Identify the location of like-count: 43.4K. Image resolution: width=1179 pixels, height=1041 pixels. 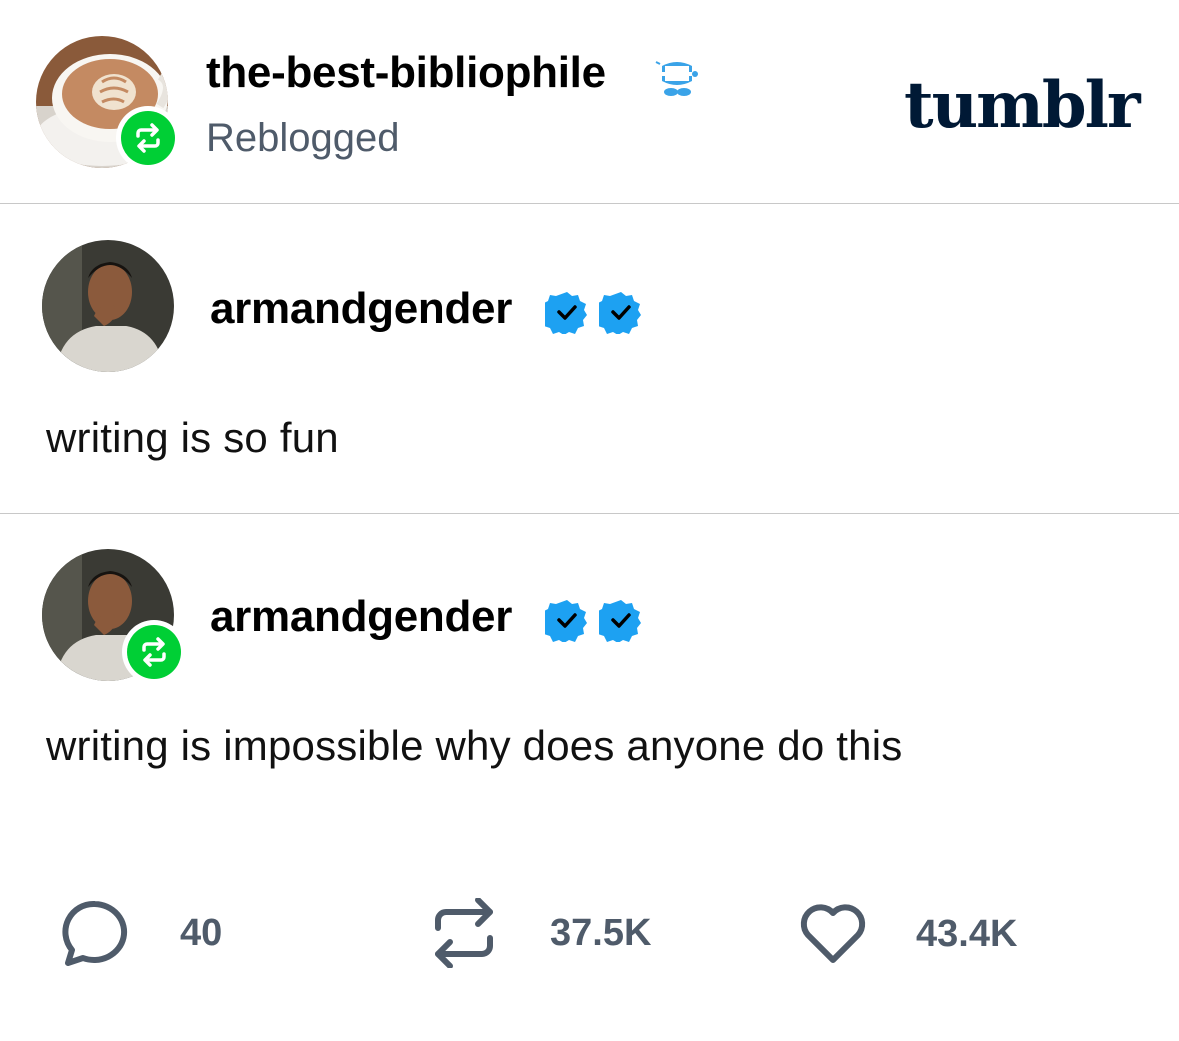
(967, 933).